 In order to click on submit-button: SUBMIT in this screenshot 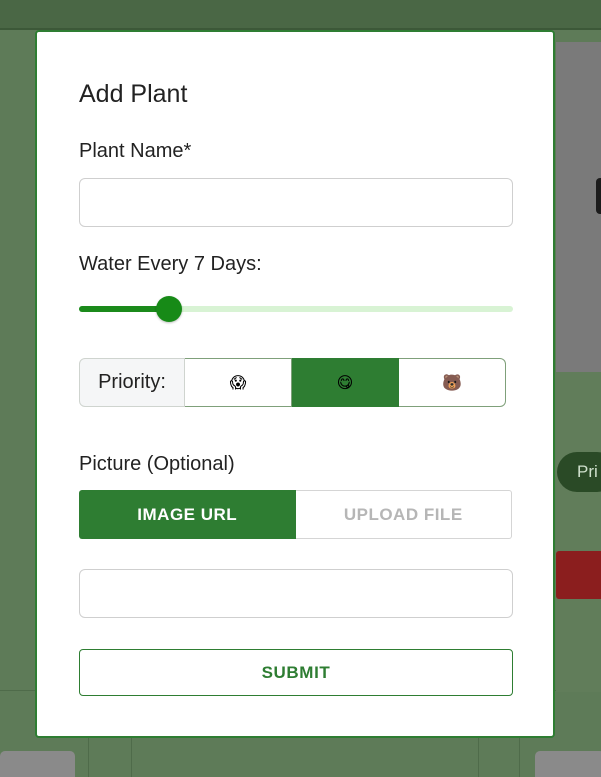, I will do `click(296, 672)`.